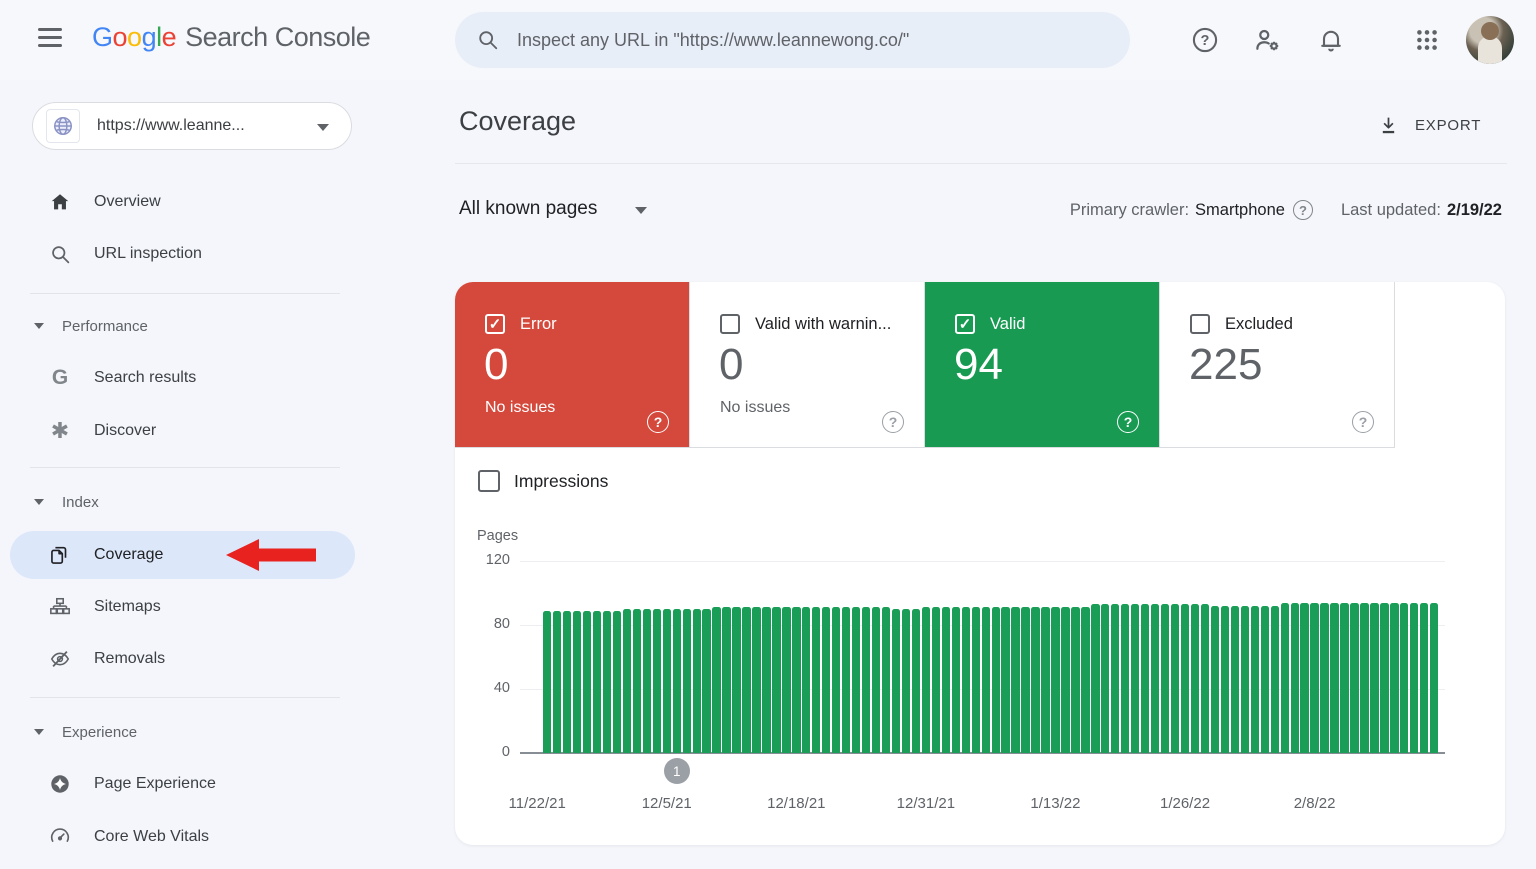 Image resolution: width=1536 pixels, height=869 pixels. What do you see at coordinates (965, 324) in the screenshot?
I see `checkbox-checked-icon: ✓` at bounding box center [965, 324].